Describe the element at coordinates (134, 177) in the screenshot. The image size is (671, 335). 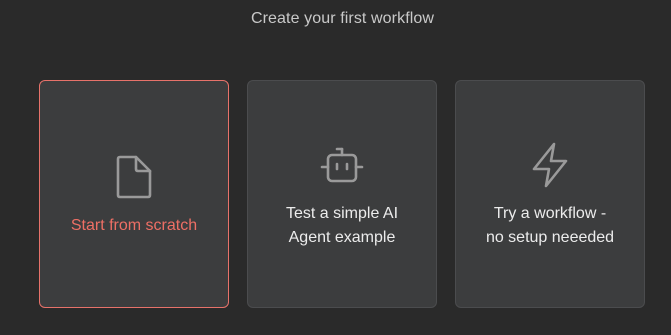
I see `file-icon` at that location.